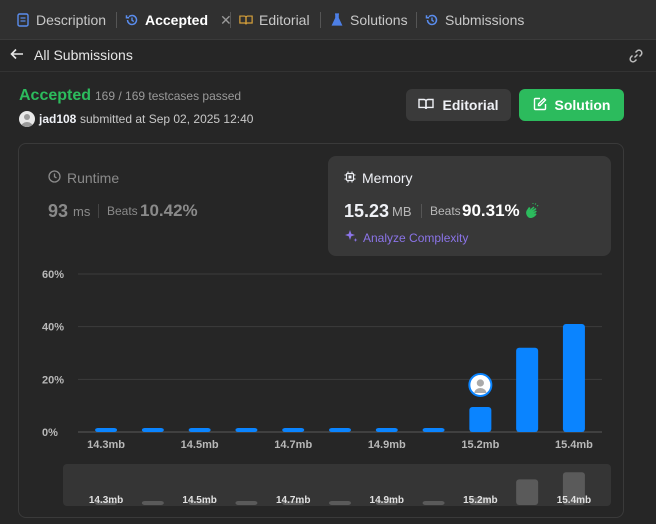 This screenshot has width=656, height=524. What do you see at coordinates (328, 56) in the screenshot?
I see `submission-header: All Submissions` at bounding box center [328, 56].